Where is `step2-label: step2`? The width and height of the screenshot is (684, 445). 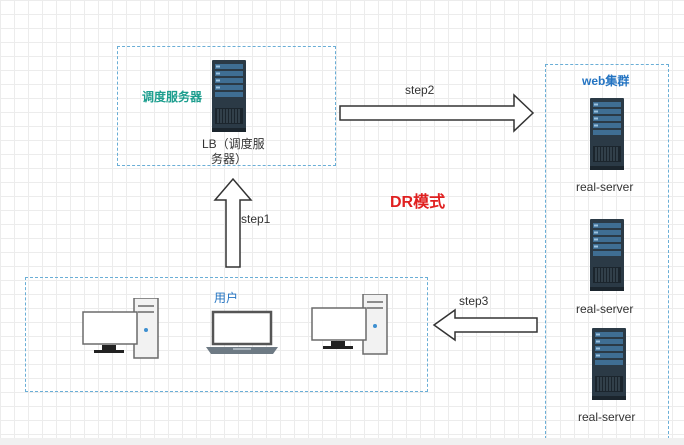 step2-label: step2 is located at coordinates (420, 90).